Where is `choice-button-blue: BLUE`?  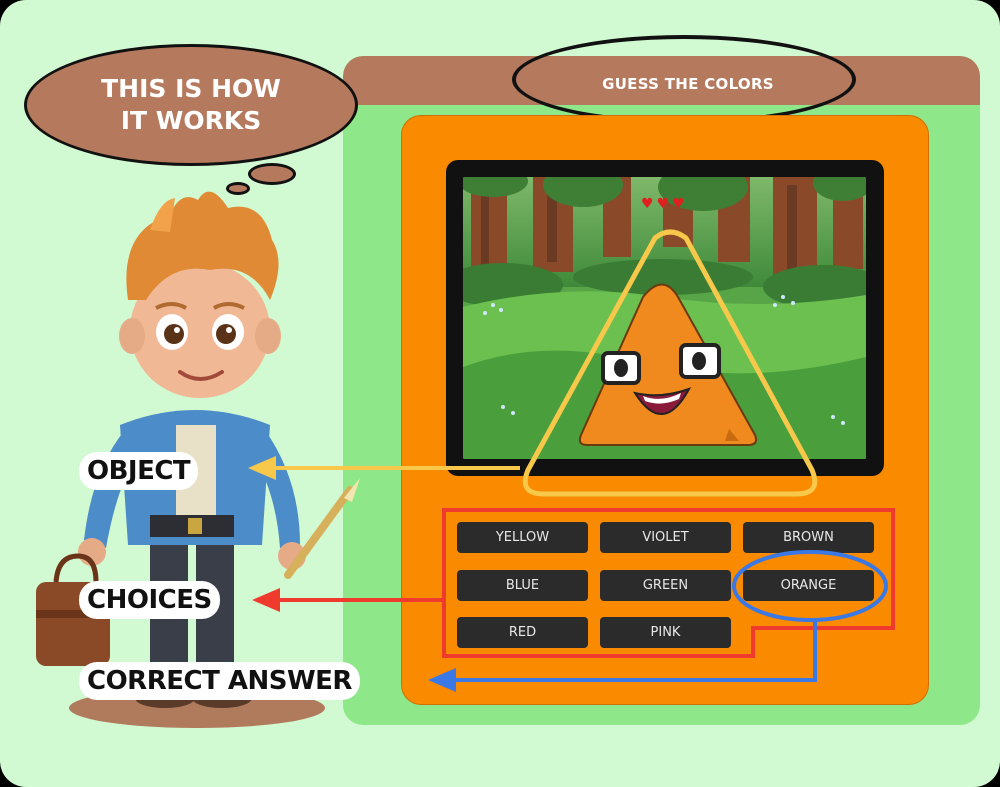
choice-button-blue: BLUE is located at coordinates (522, 585).